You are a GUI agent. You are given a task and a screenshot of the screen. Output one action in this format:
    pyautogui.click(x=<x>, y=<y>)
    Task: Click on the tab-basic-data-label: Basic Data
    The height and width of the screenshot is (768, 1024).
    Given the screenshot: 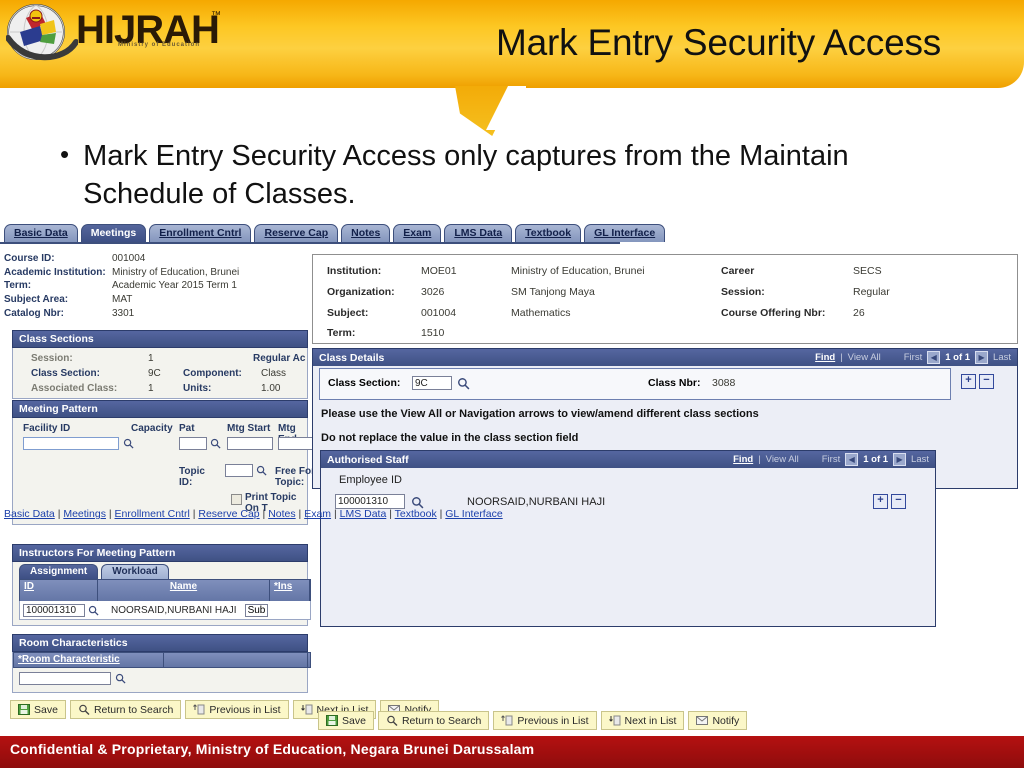 What is the action you would take?
    pyautogui.click(x=41, y=233)
    